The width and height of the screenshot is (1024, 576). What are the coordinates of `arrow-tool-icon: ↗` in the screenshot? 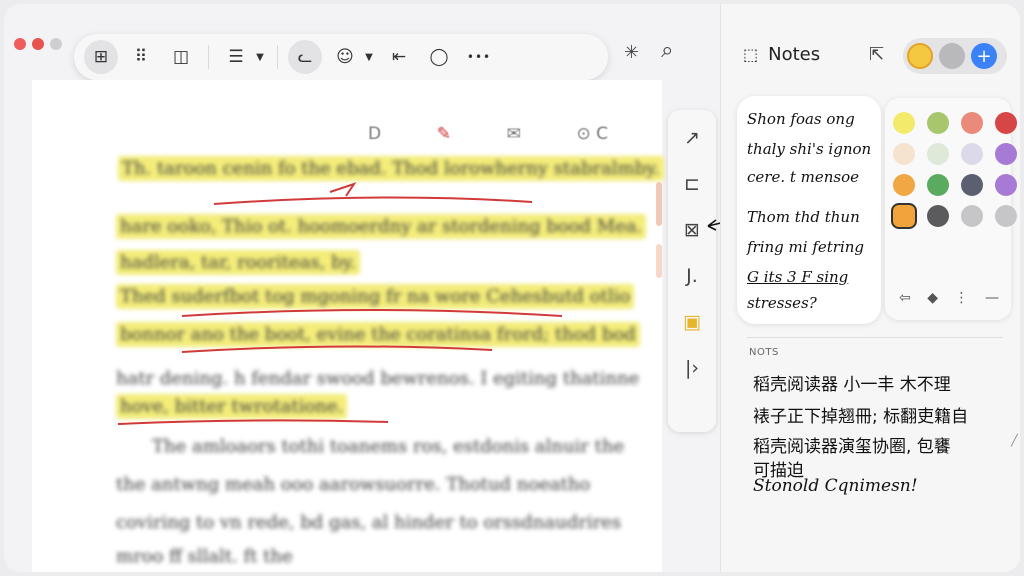 It's located at (692, 138).